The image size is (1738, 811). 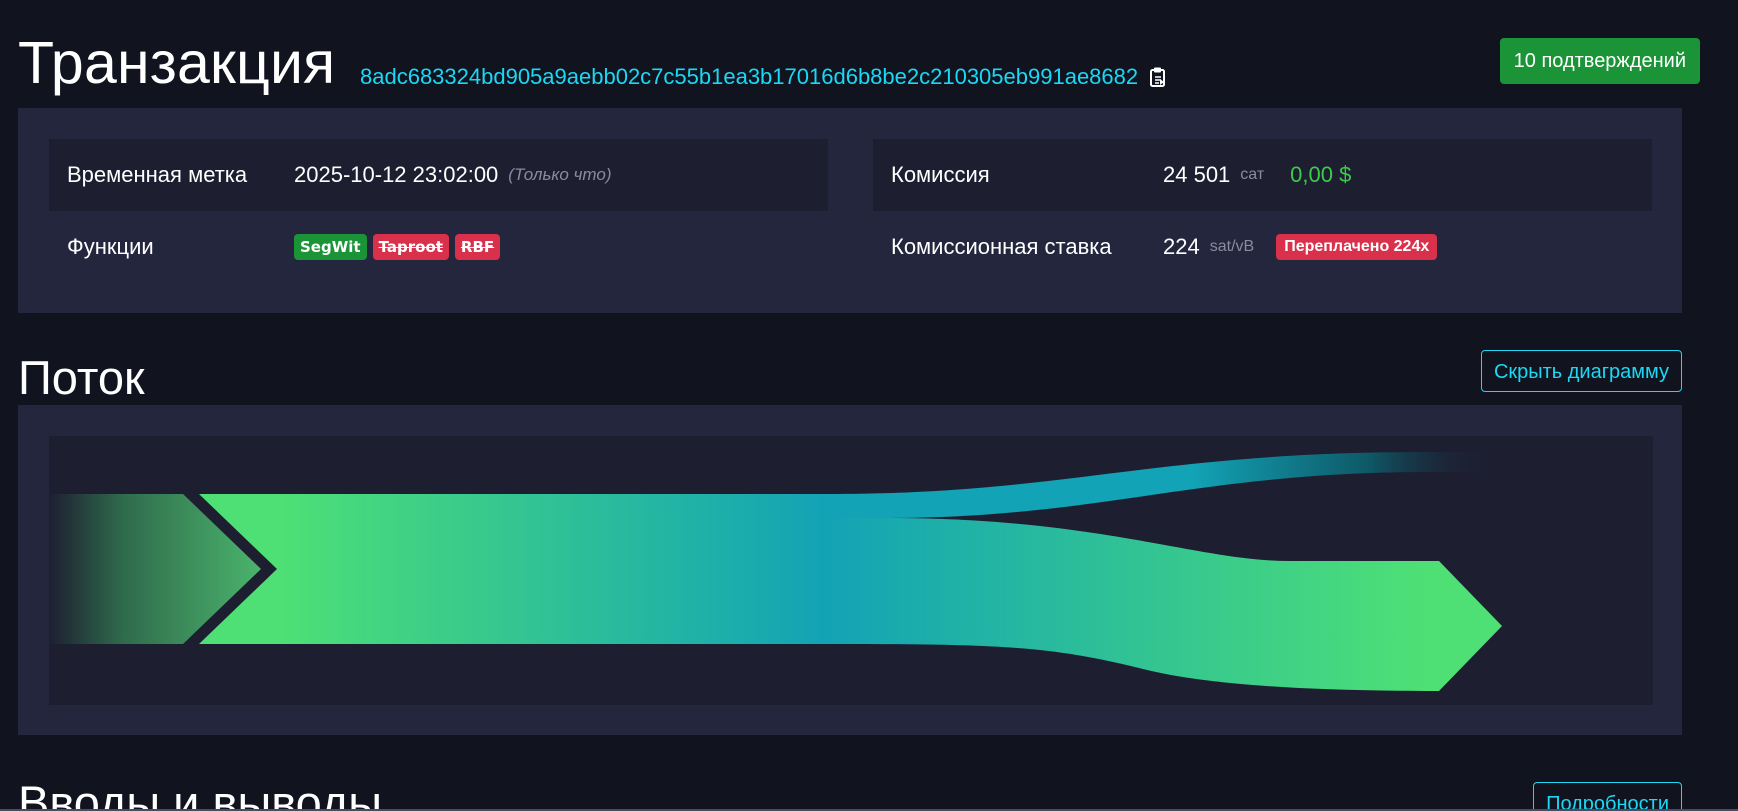 What do you see at coordinates (1181, 246) in the screenshot?
I see `fee-rate-value: 224` at bounding box center [1181, 246].